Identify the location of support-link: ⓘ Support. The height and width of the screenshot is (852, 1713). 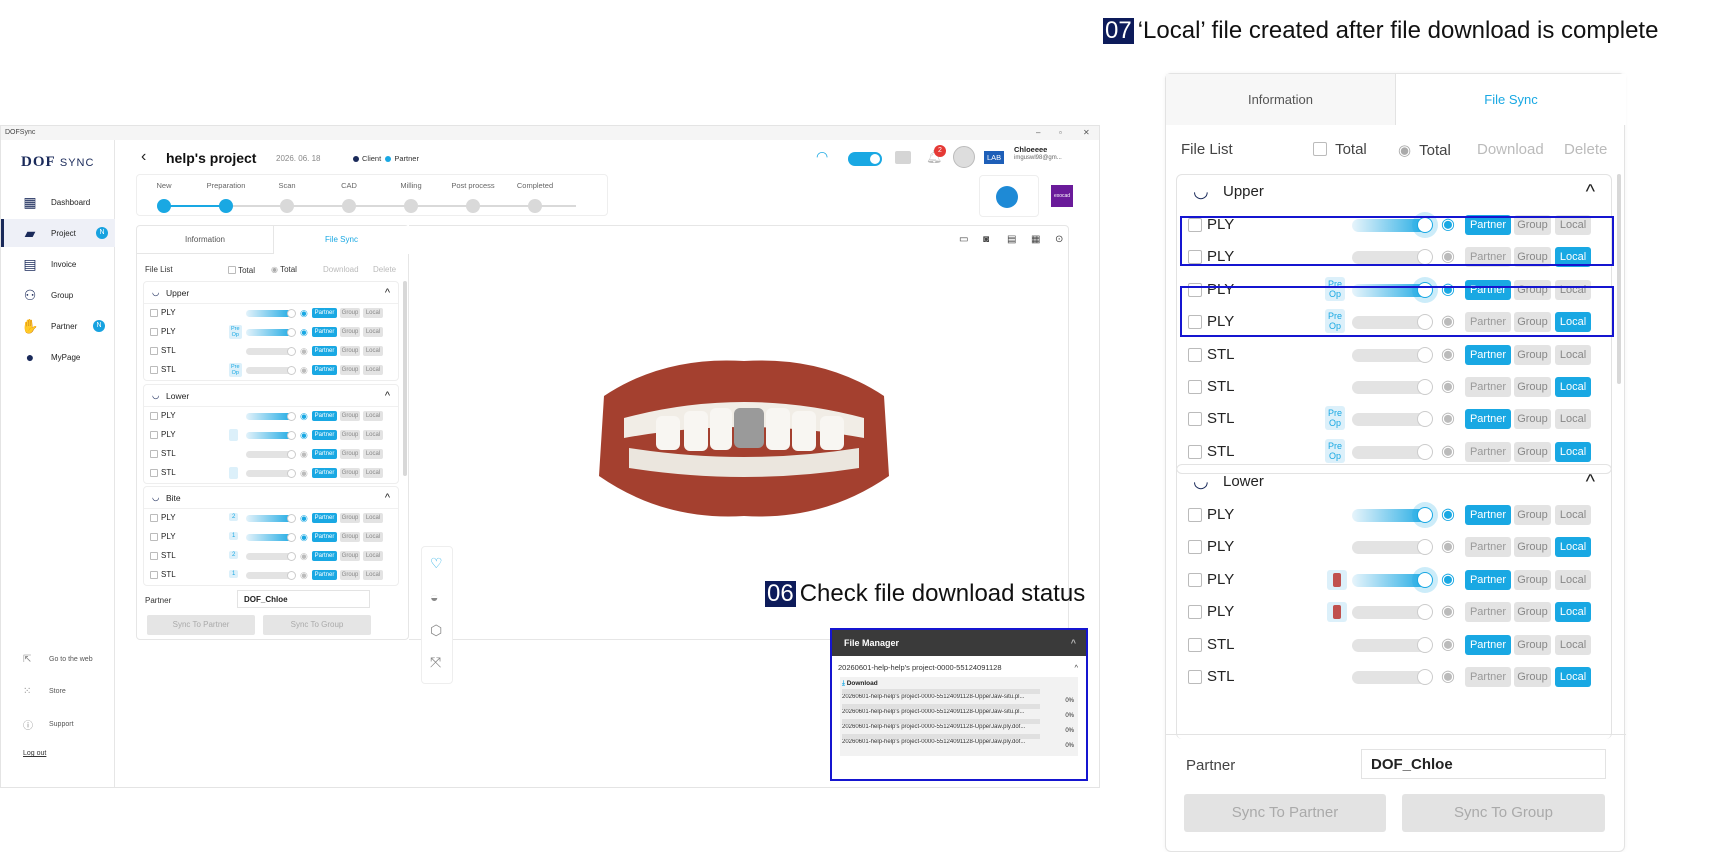
(48, 724).